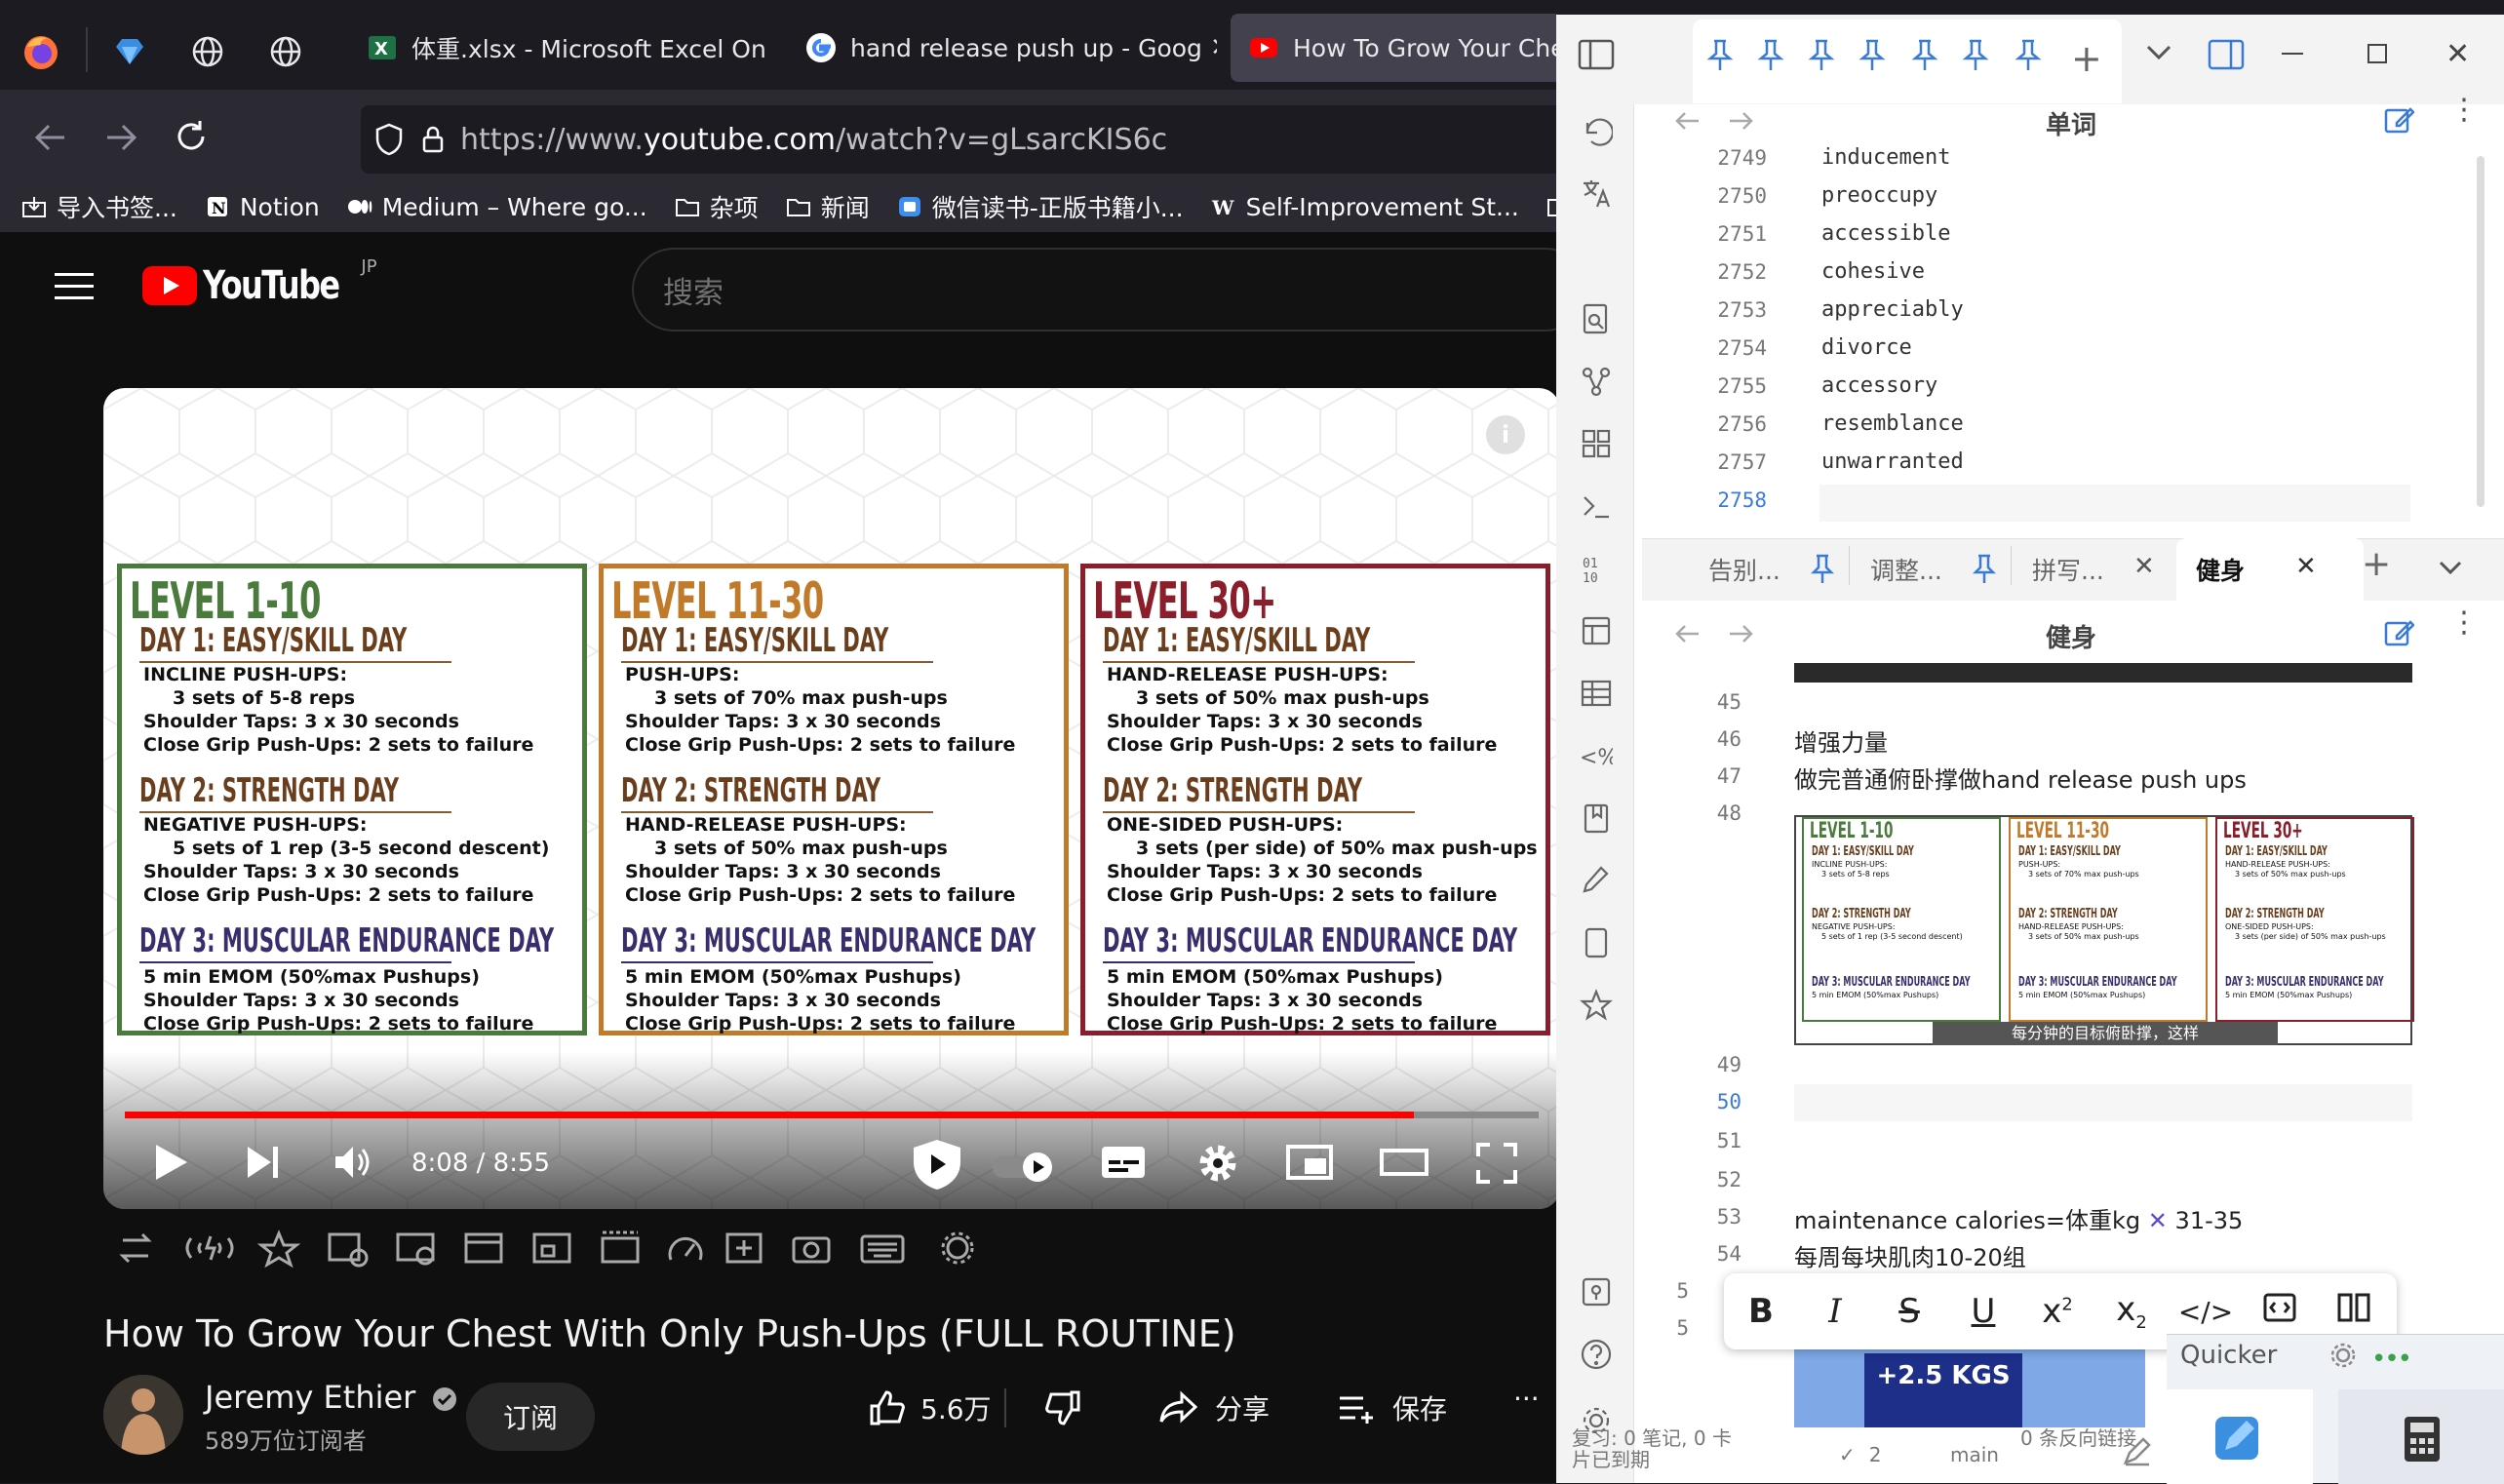 The height and width of the screenshot is (1484, 2504). Describe the element at coordinates (143, 1415) in the screenshot. I see `channel-avatar` at that location.